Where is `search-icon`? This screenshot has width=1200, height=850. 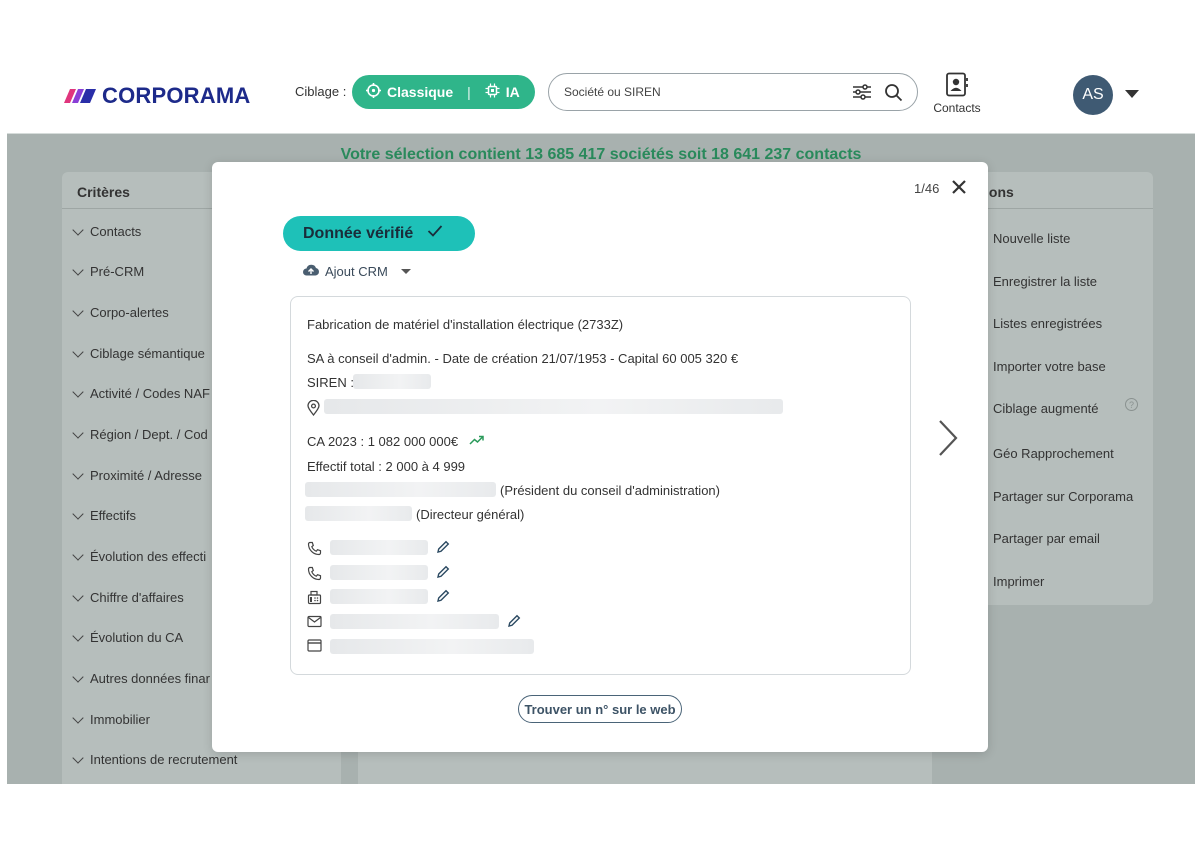 search-icon is located at coordinates (893, 95).